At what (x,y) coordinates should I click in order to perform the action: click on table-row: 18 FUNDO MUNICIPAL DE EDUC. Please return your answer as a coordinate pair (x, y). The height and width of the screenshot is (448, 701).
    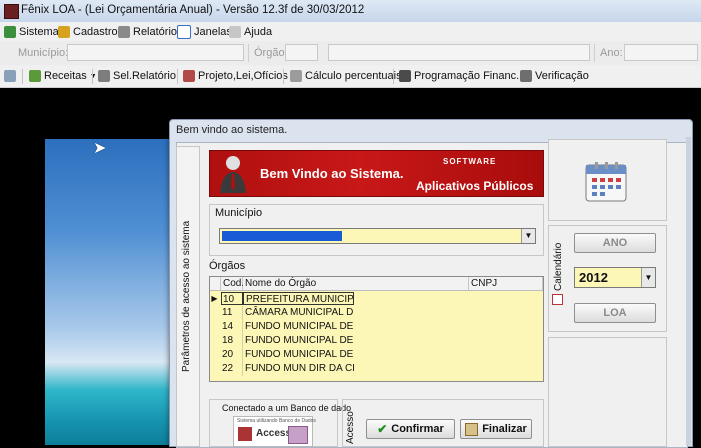
    Looking at the image, I should click on (376, 341).